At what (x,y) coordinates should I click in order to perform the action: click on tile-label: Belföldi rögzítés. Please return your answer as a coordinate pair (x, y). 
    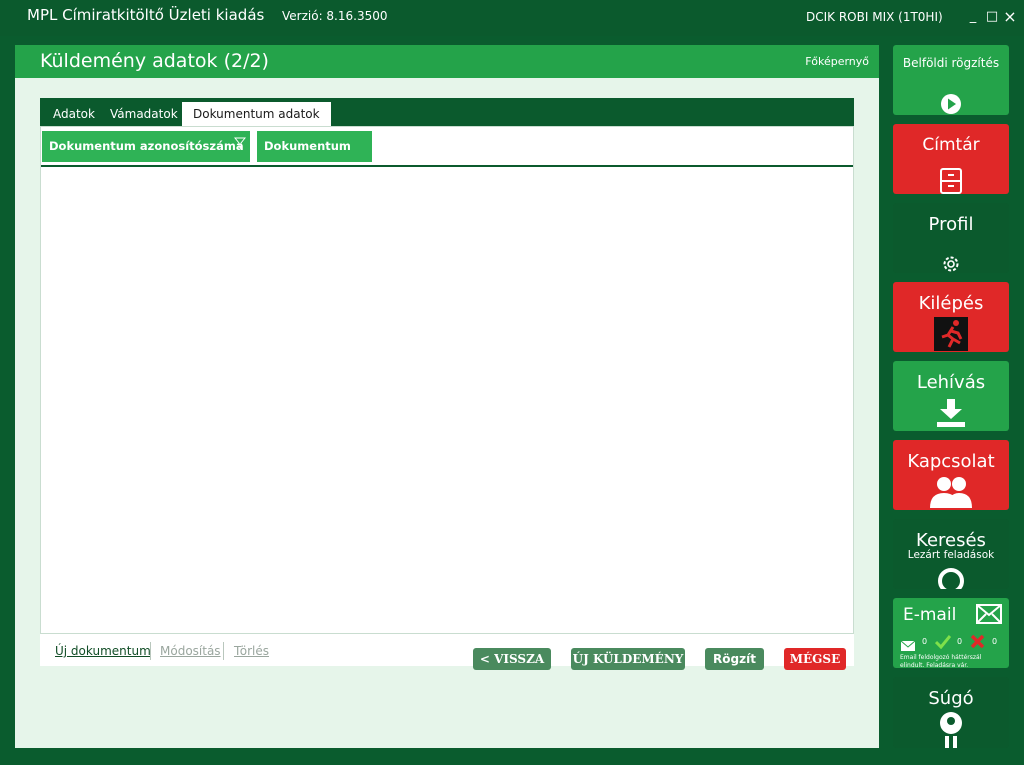
    Looking at the image, I should click on (951, 63).